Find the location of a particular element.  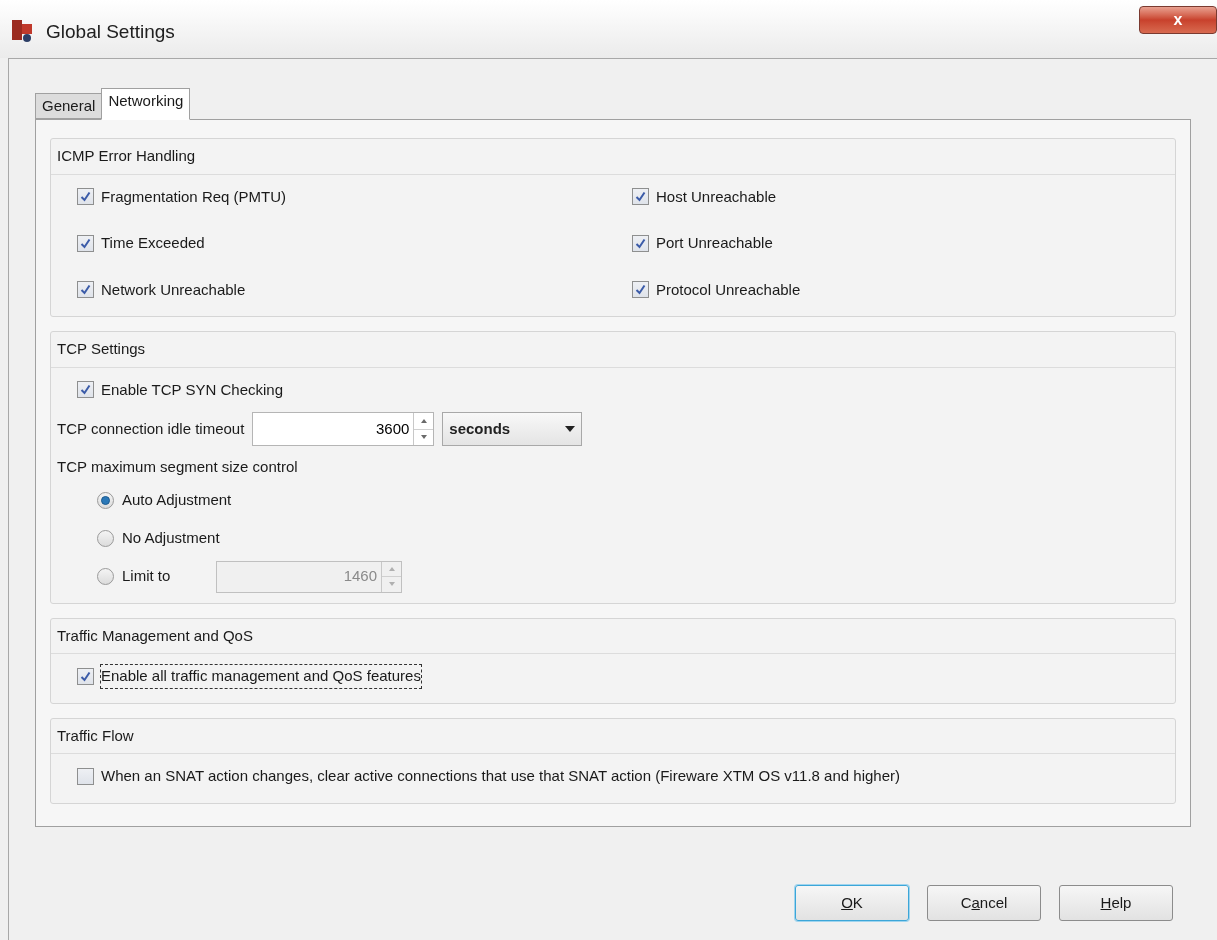

checkbox-label: Host Unreachable is located at coordinates (716, 196).